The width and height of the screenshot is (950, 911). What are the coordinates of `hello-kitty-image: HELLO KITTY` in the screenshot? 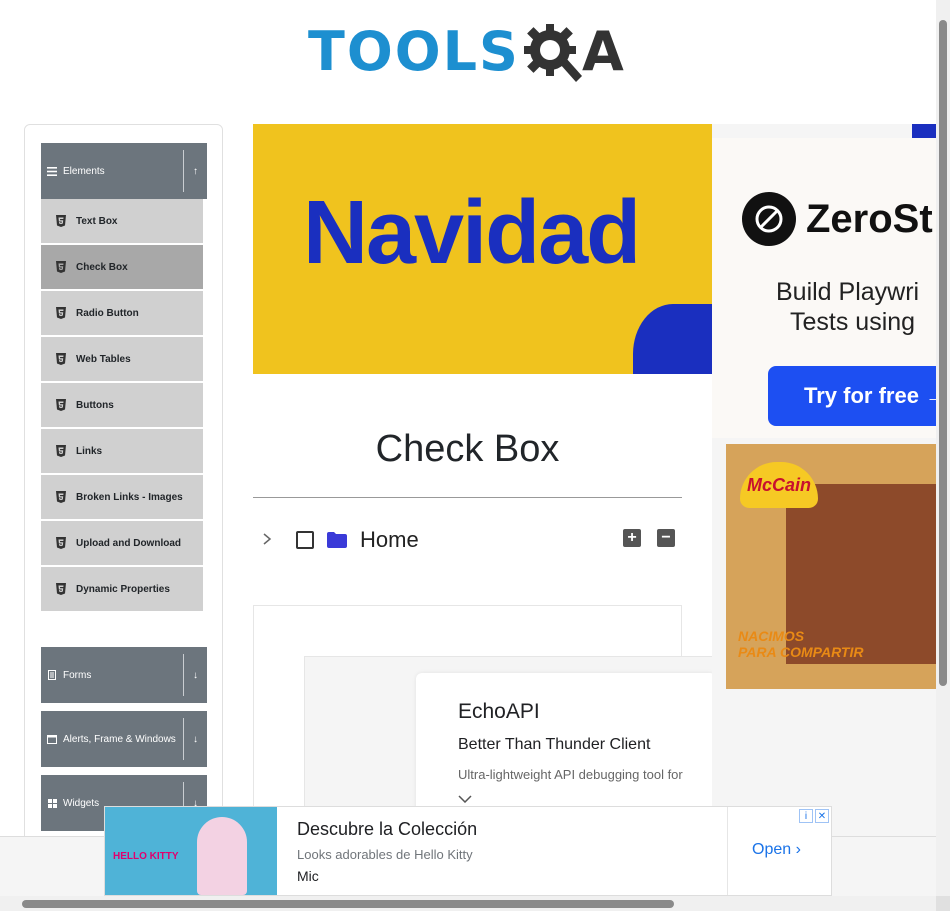 It's located at (191, 851).